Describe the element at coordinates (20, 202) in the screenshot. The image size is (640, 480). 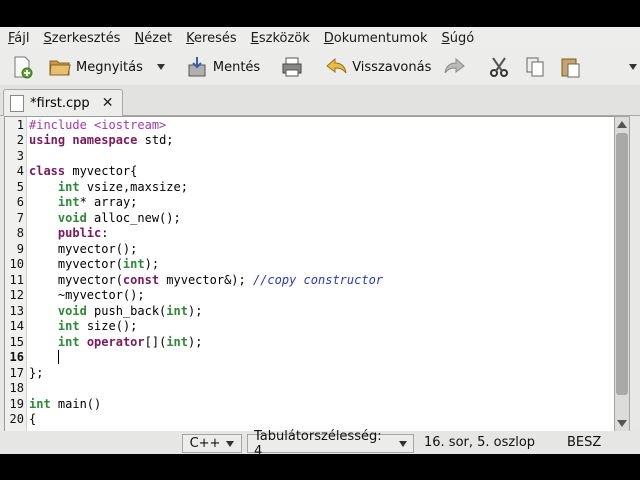
I see `line-number: 6` at that location.